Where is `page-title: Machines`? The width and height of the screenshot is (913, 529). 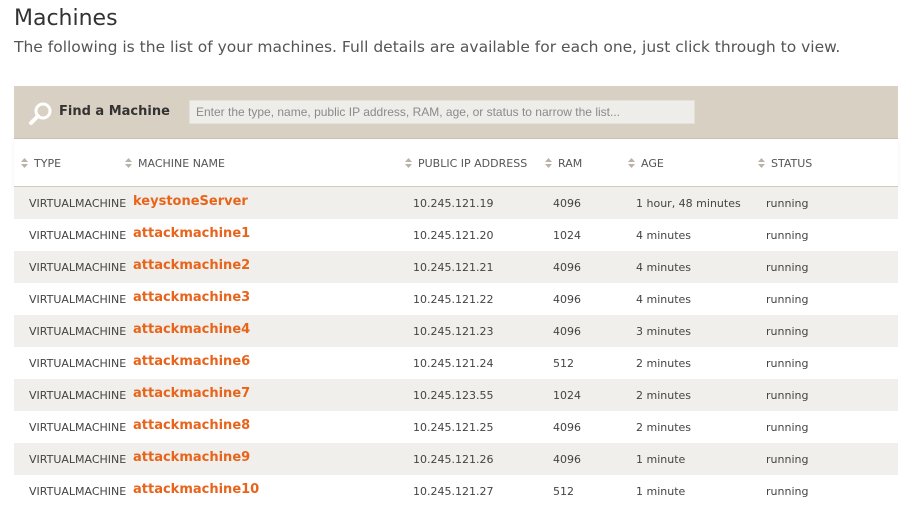
page-title: Machines is located at coordinates (66, 18).